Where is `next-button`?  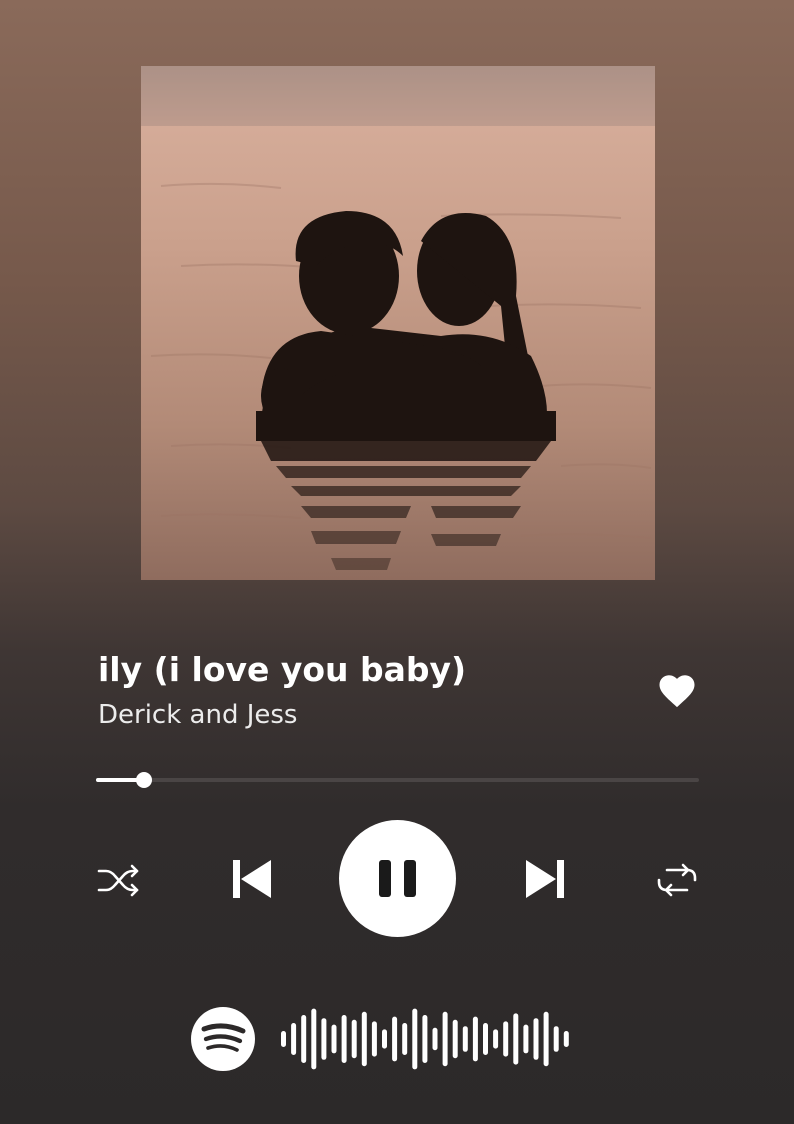 next-button is located at coordinates (545, 879).